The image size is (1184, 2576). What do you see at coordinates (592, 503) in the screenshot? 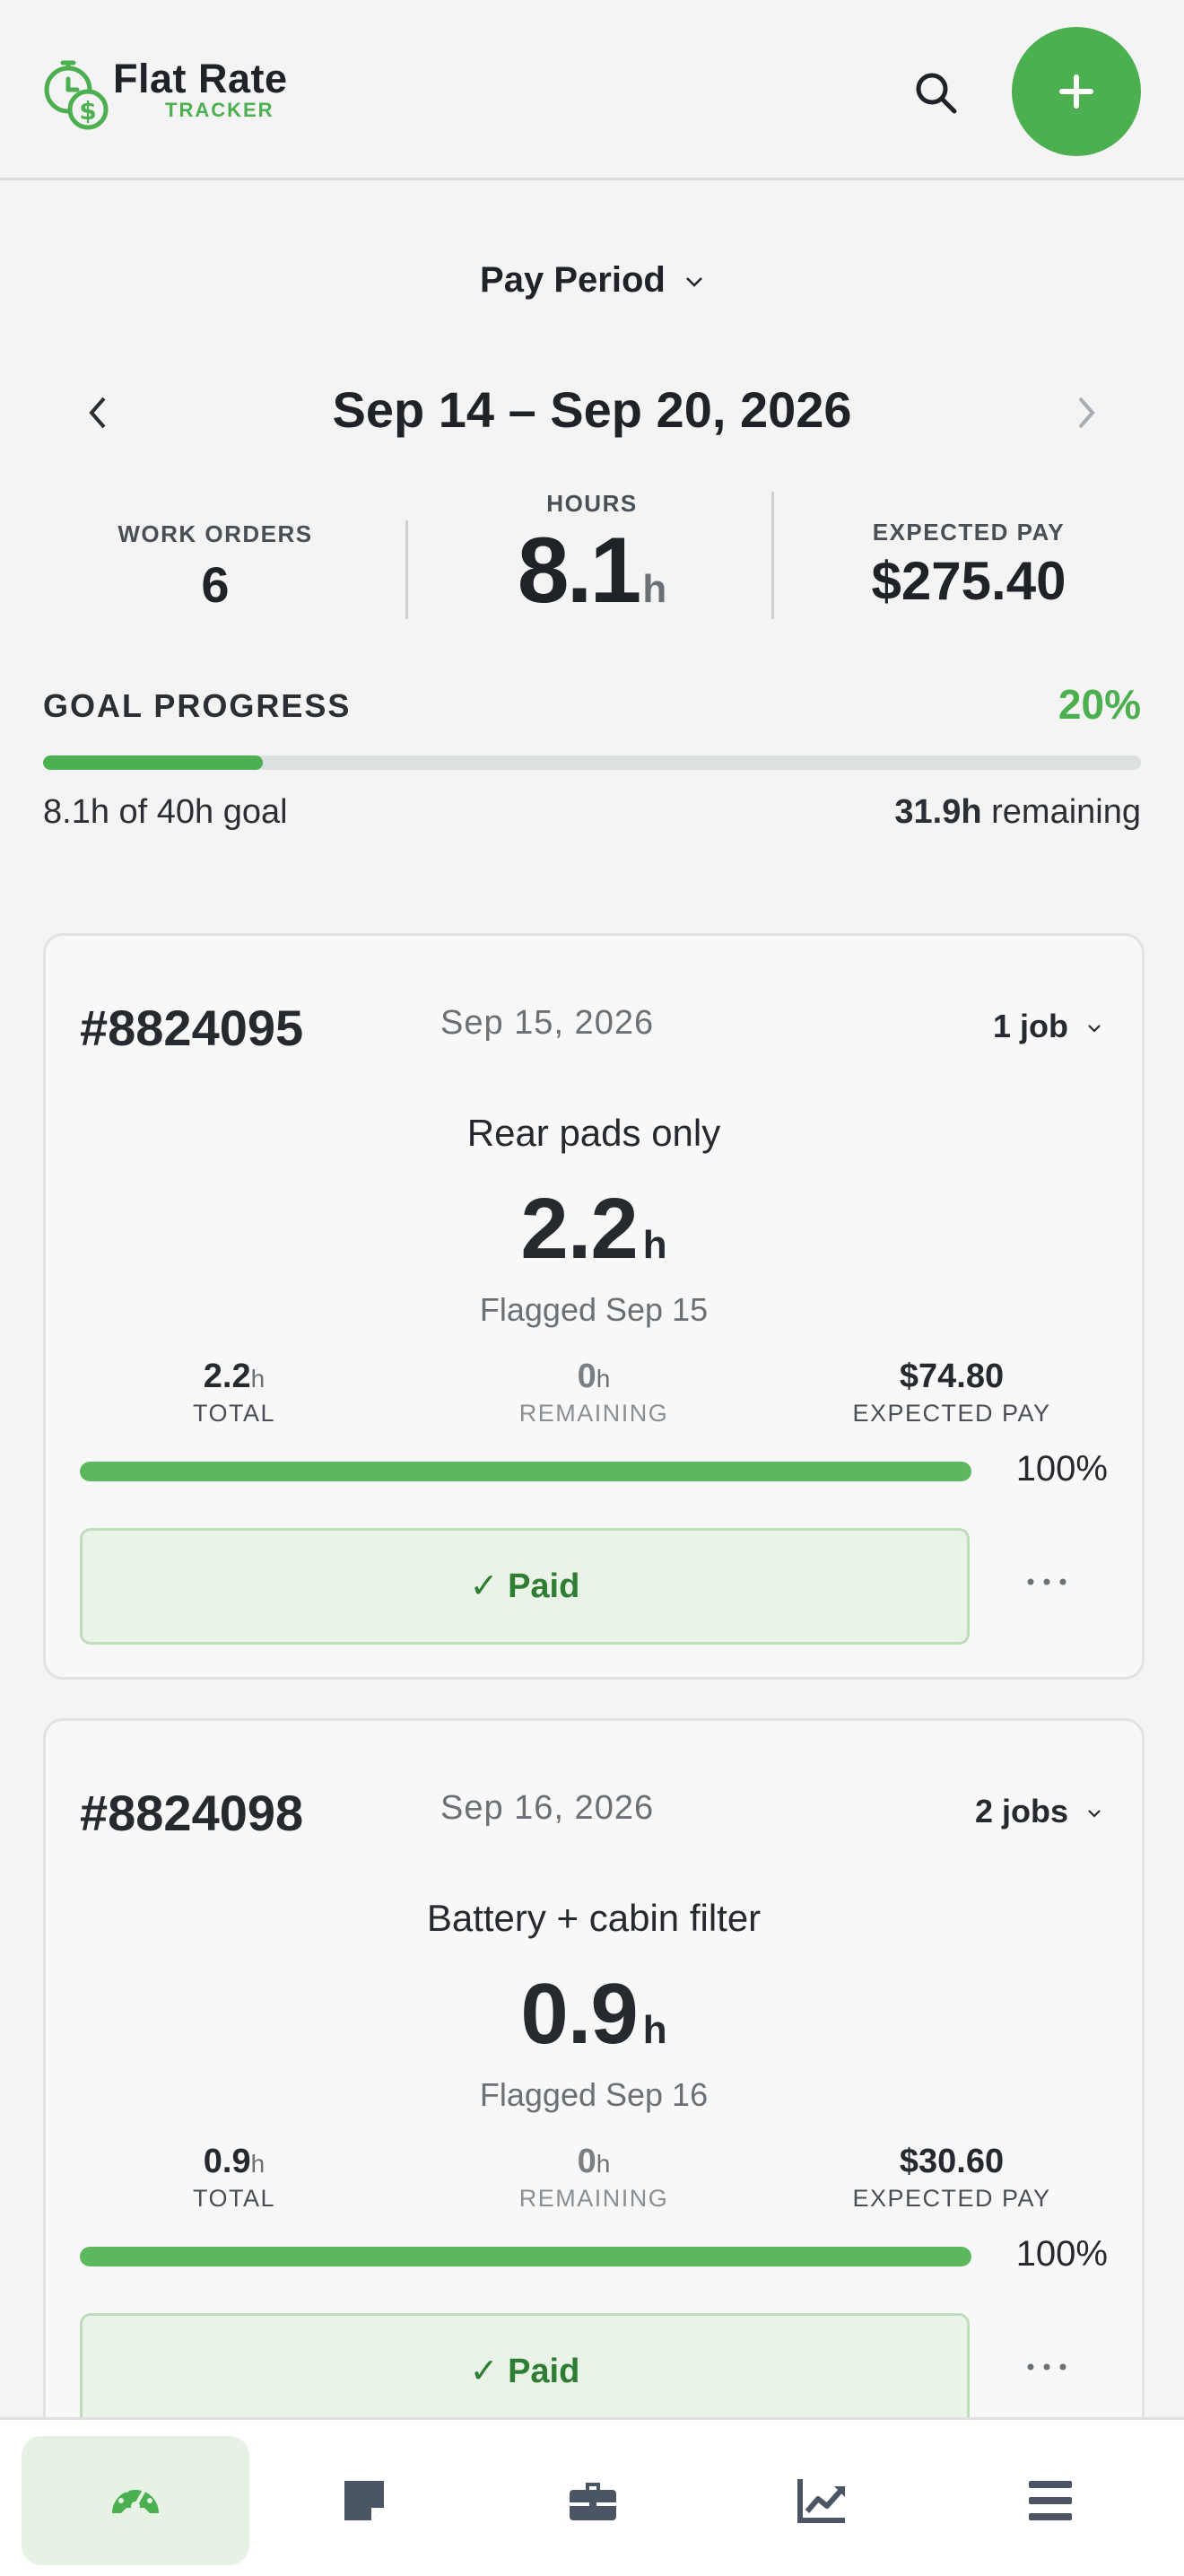
I see `hours-label: HOURS` at bounding box center [592, 503].